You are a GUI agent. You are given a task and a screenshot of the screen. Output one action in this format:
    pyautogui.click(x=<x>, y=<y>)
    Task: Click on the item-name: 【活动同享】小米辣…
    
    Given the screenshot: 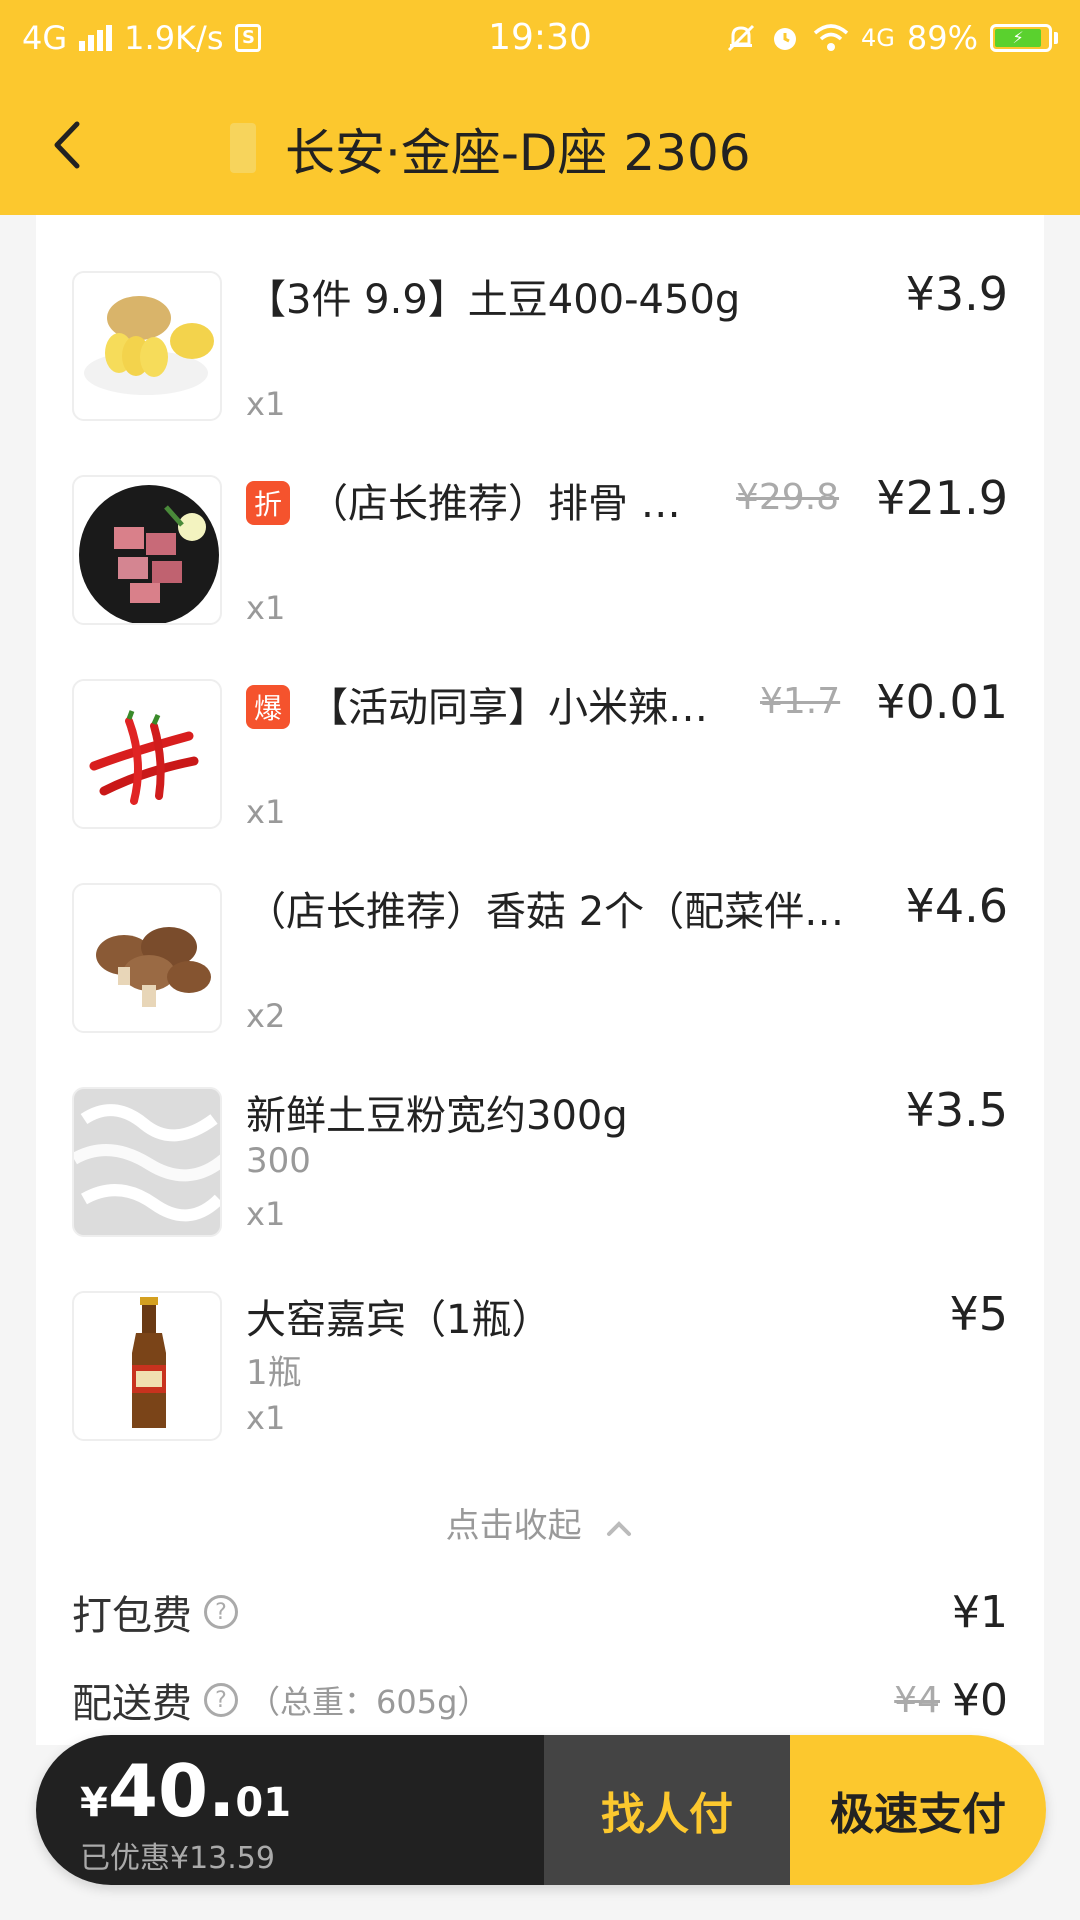 What is the action you would take?
    pyautogui.click(x=508, y=708)
    